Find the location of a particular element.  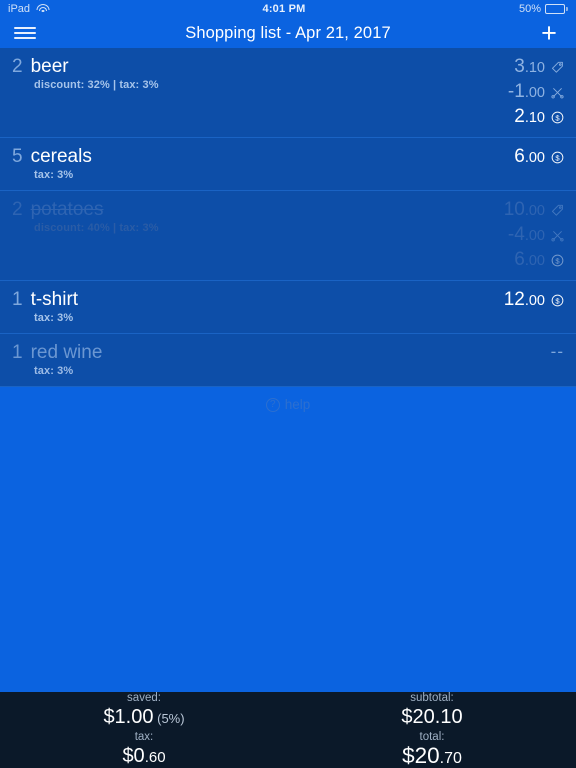

price-line: -1.00 is located at coordinates (536, 92).